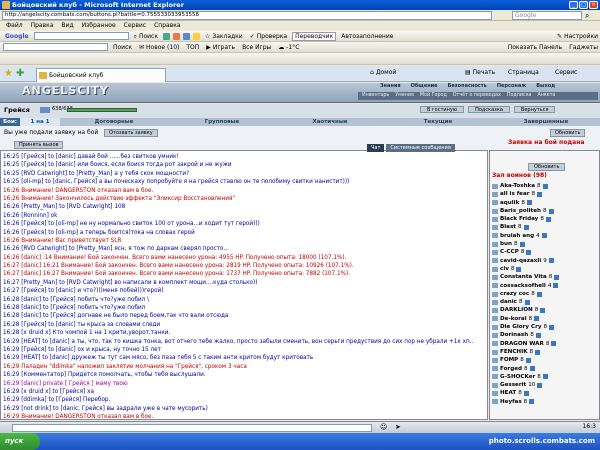 Image resolution: width=600 pixels, height=450 pixels. Describe the element at coordinates (544, 377) in the screenshot. I see `user-row: G-SHOCKer 8` at that location.